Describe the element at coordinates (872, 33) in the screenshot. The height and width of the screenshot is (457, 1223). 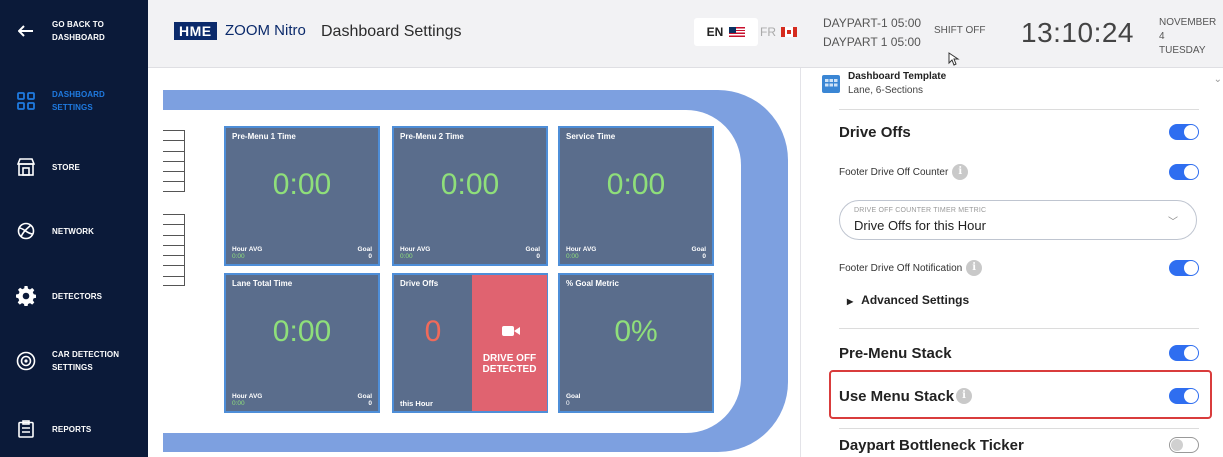
I see `daypart-info: DAYPART-1 05:00 DAYPART 1 05:00` at that location.